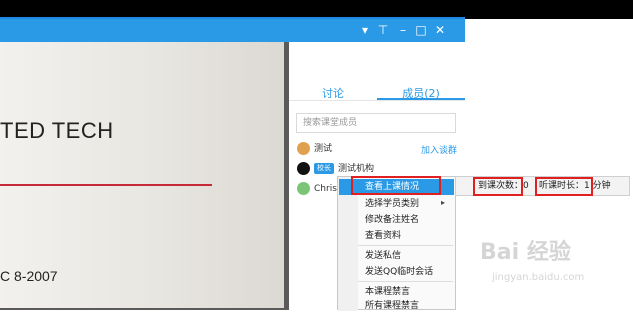 The height and width of the screenshot is (313, 633). Describe the element at coordinates (106, 185) in the screenshot. I see `slide-divider` at that location.